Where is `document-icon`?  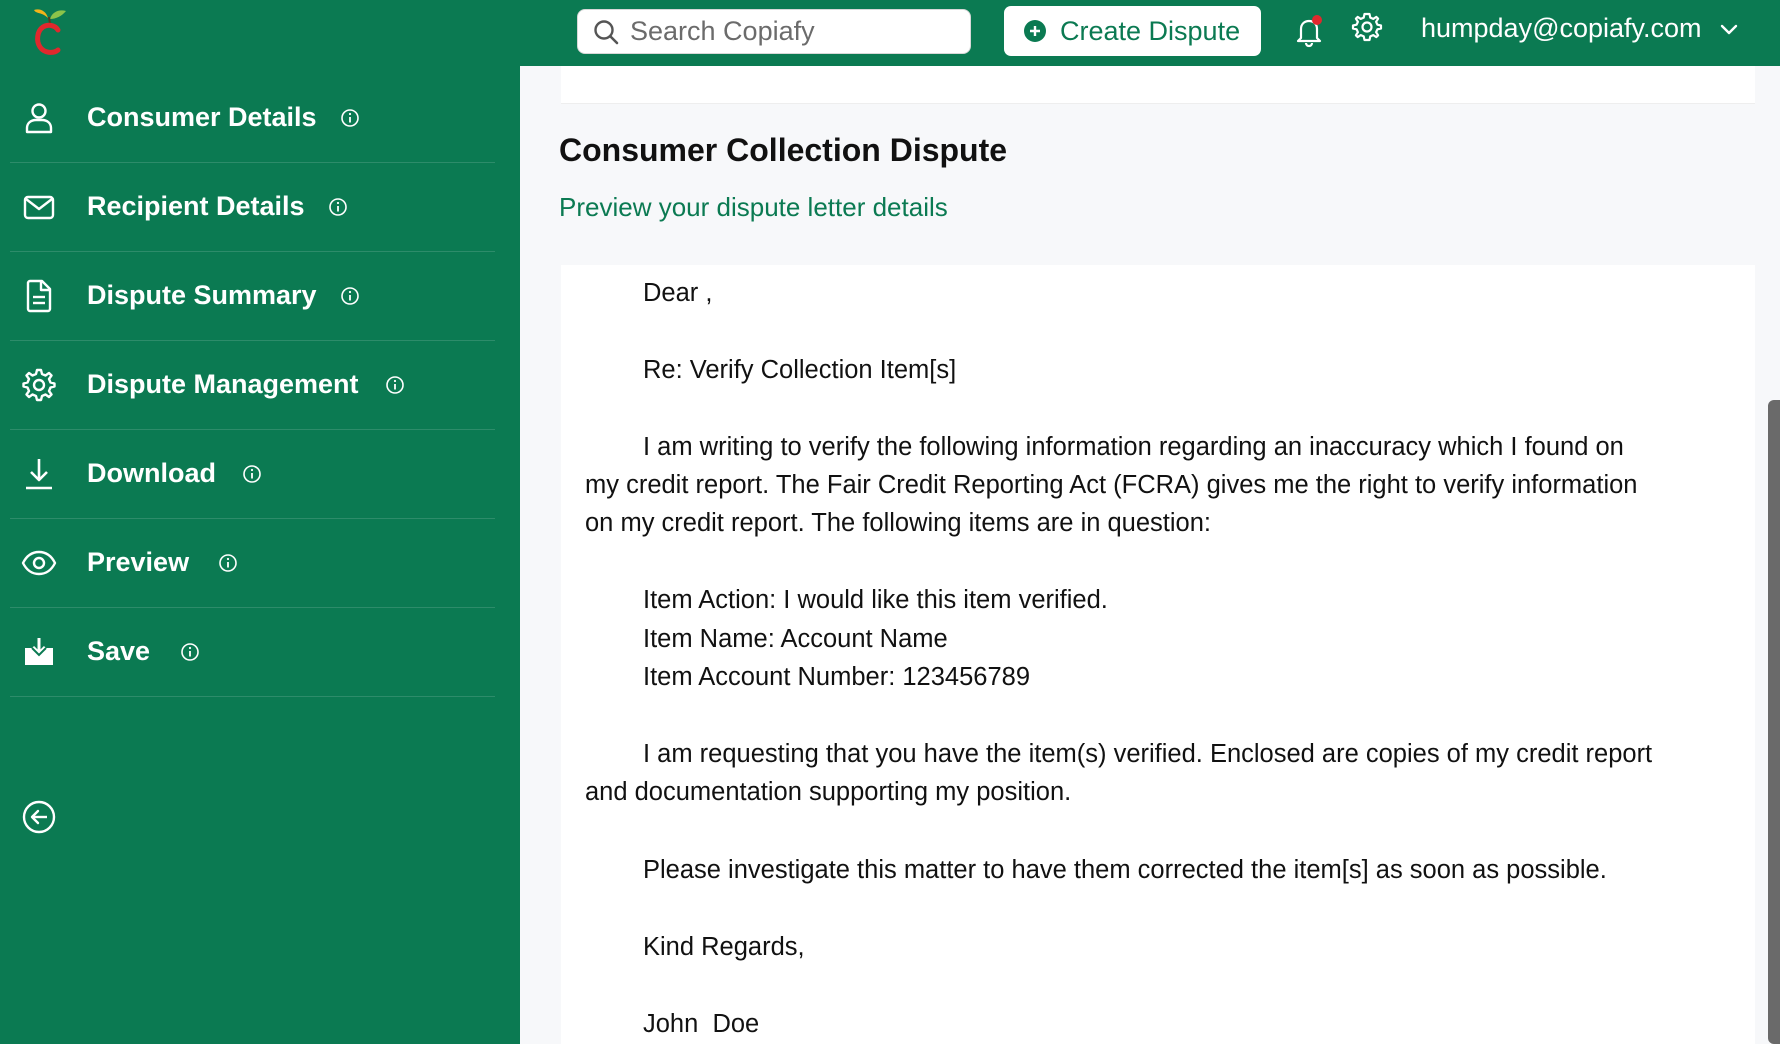
document-icon is located at coordinates (39, 295).